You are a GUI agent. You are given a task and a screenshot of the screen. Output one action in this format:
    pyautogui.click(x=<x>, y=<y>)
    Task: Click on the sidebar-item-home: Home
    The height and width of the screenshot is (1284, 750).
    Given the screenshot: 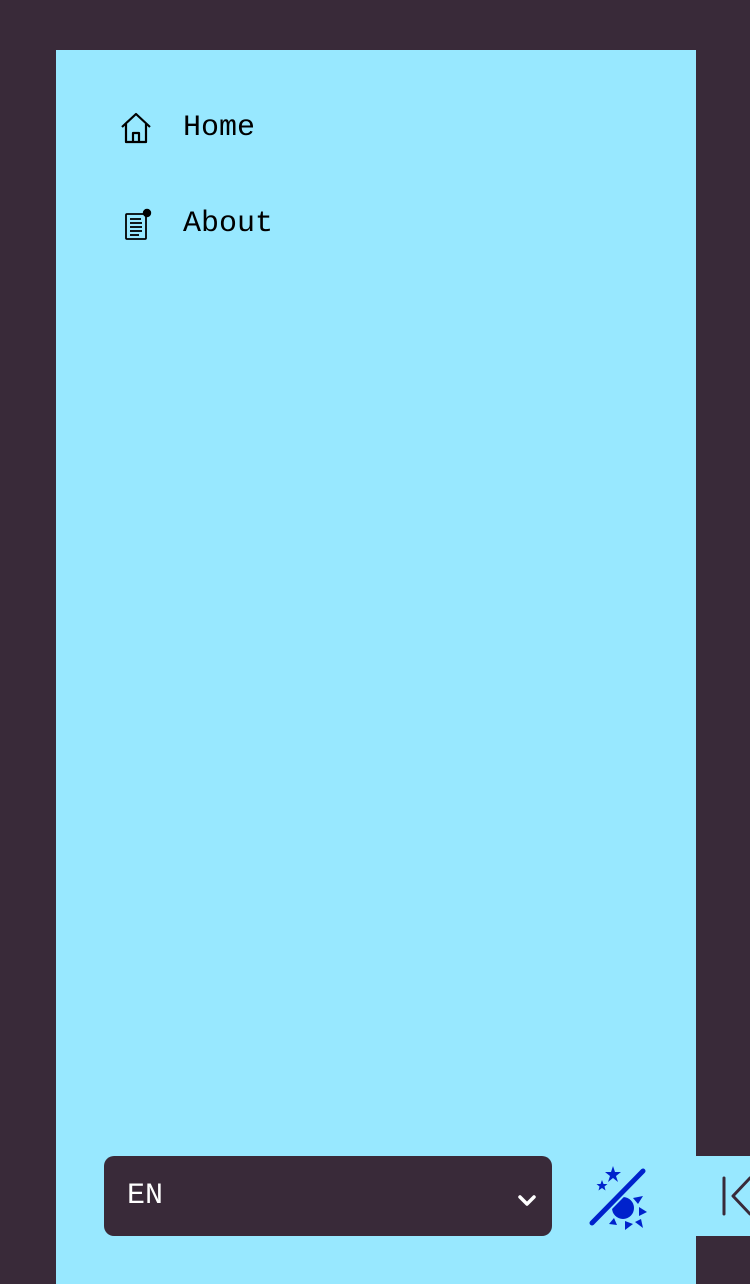 What is the action you would take?
    pyautogui.click(x=186, y=128)
    